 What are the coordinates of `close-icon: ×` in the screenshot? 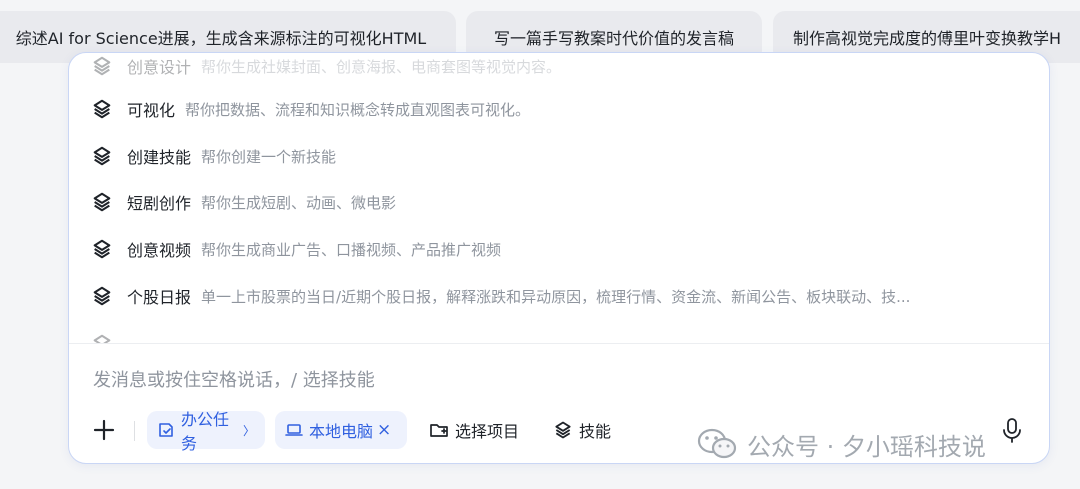 It's located at (384, 430).